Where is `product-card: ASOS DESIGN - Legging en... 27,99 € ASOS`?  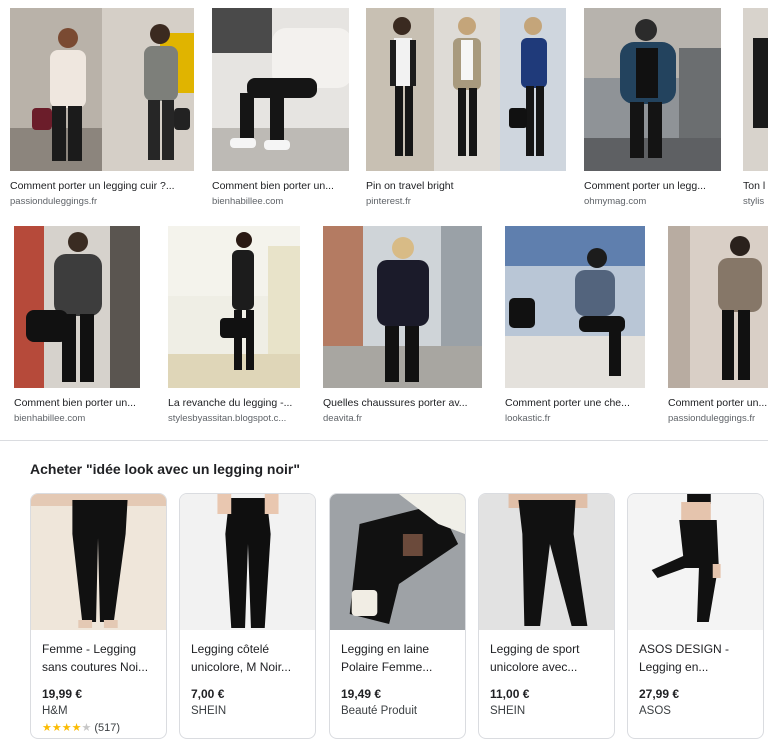
product-card: ASOS DESIGN - Legging en... 27,99 € ASOS is located at coordinates (695, 616).